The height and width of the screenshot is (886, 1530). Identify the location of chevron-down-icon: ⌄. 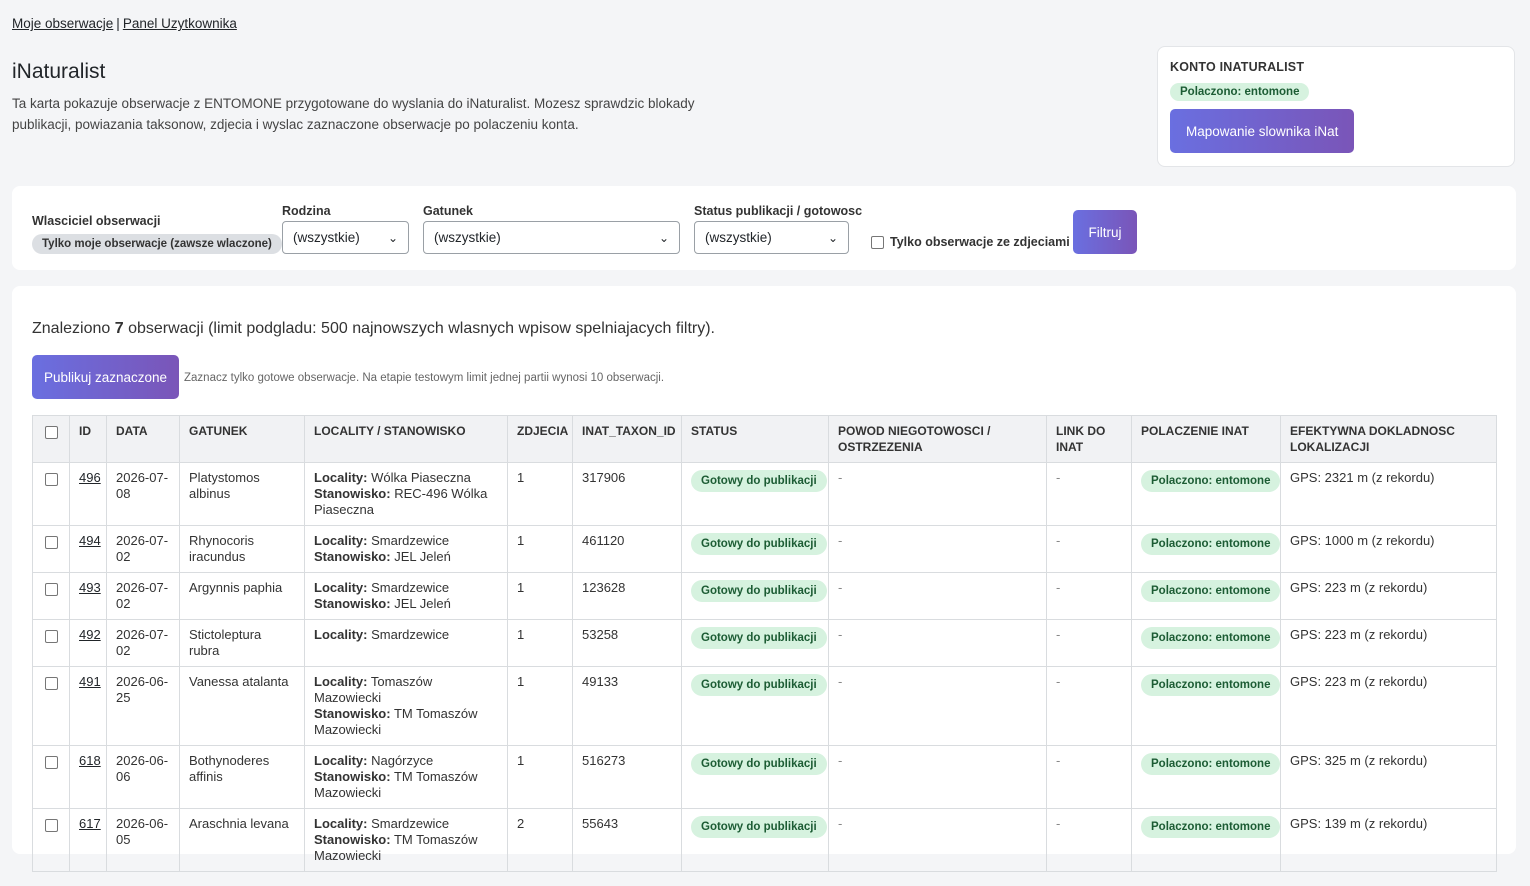
(832, 237).